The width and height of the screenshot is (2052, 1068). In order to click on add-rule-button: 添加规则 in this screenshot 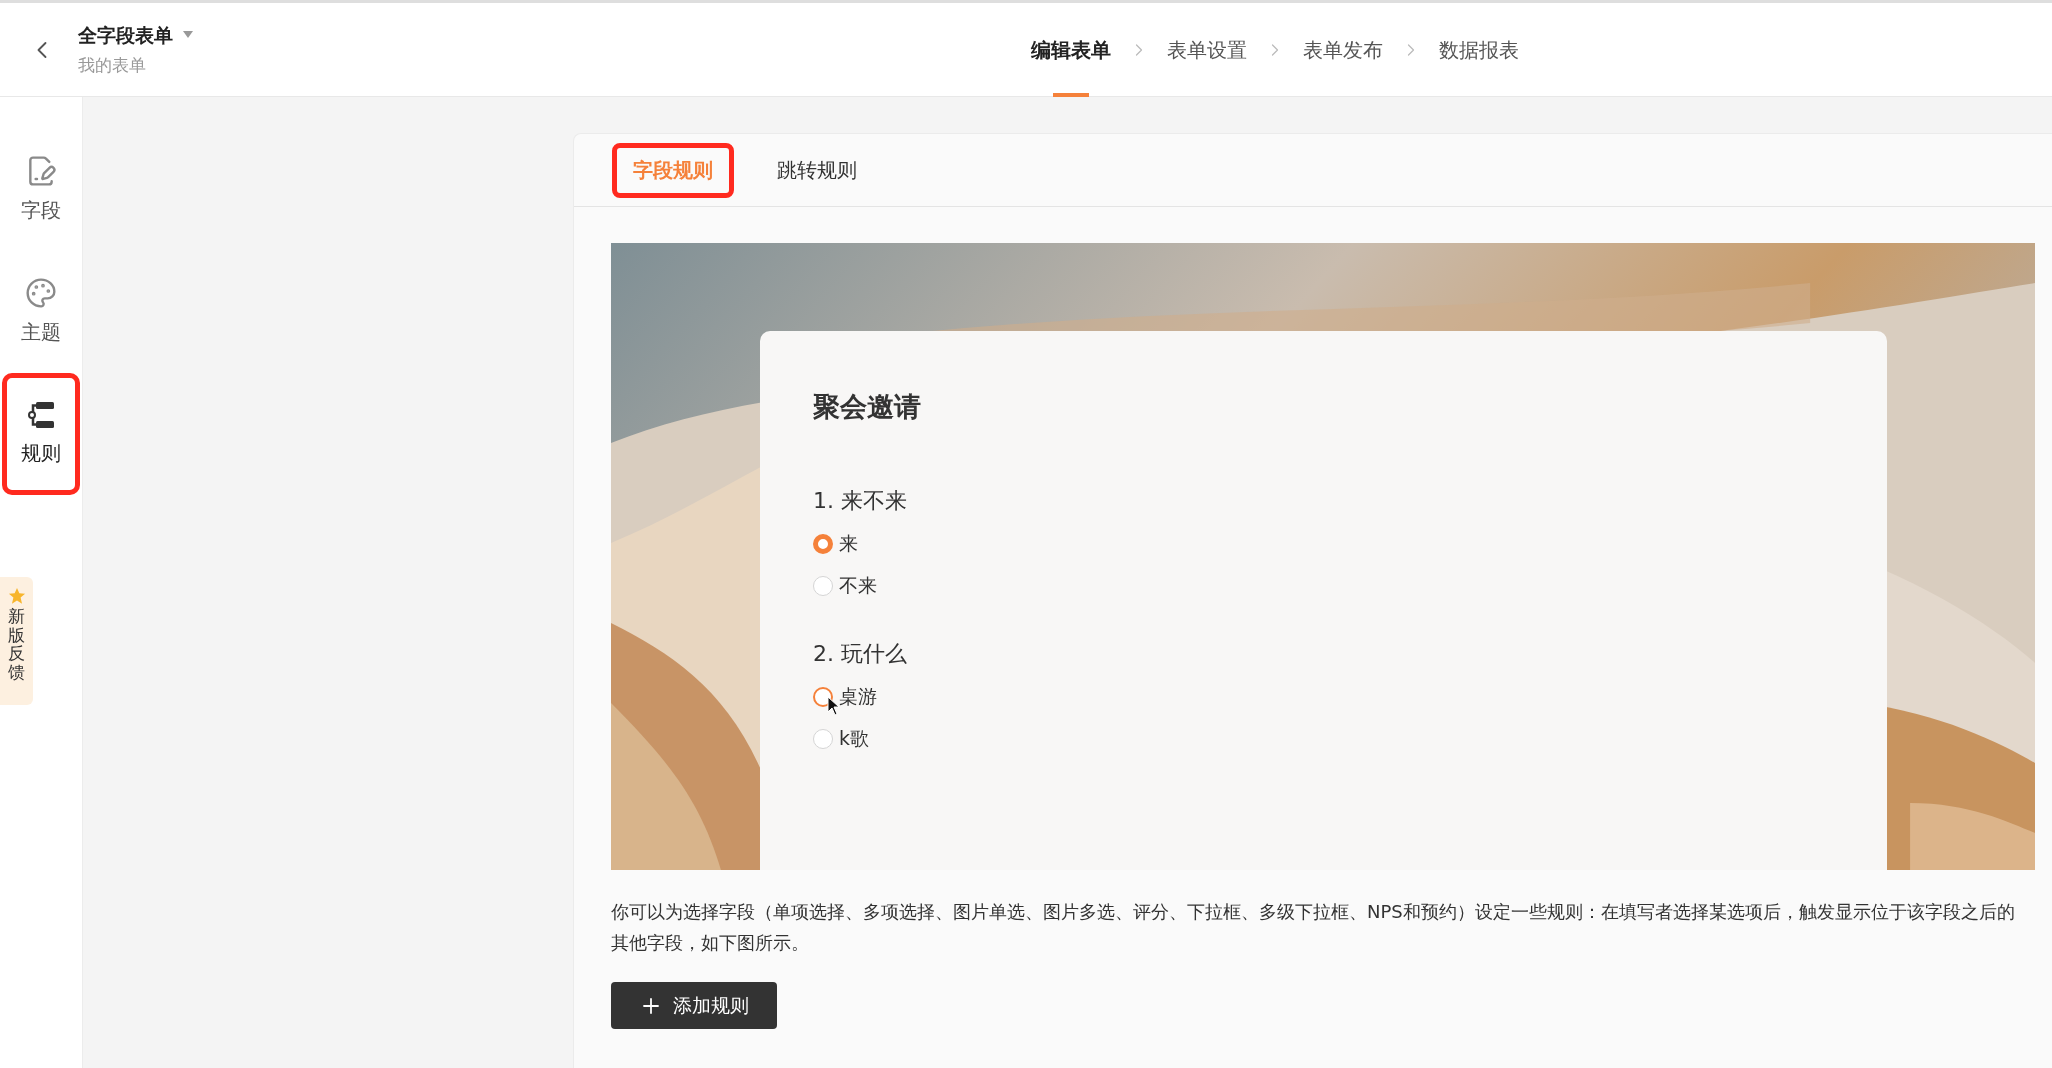, I will do `click(694, 1005)`.